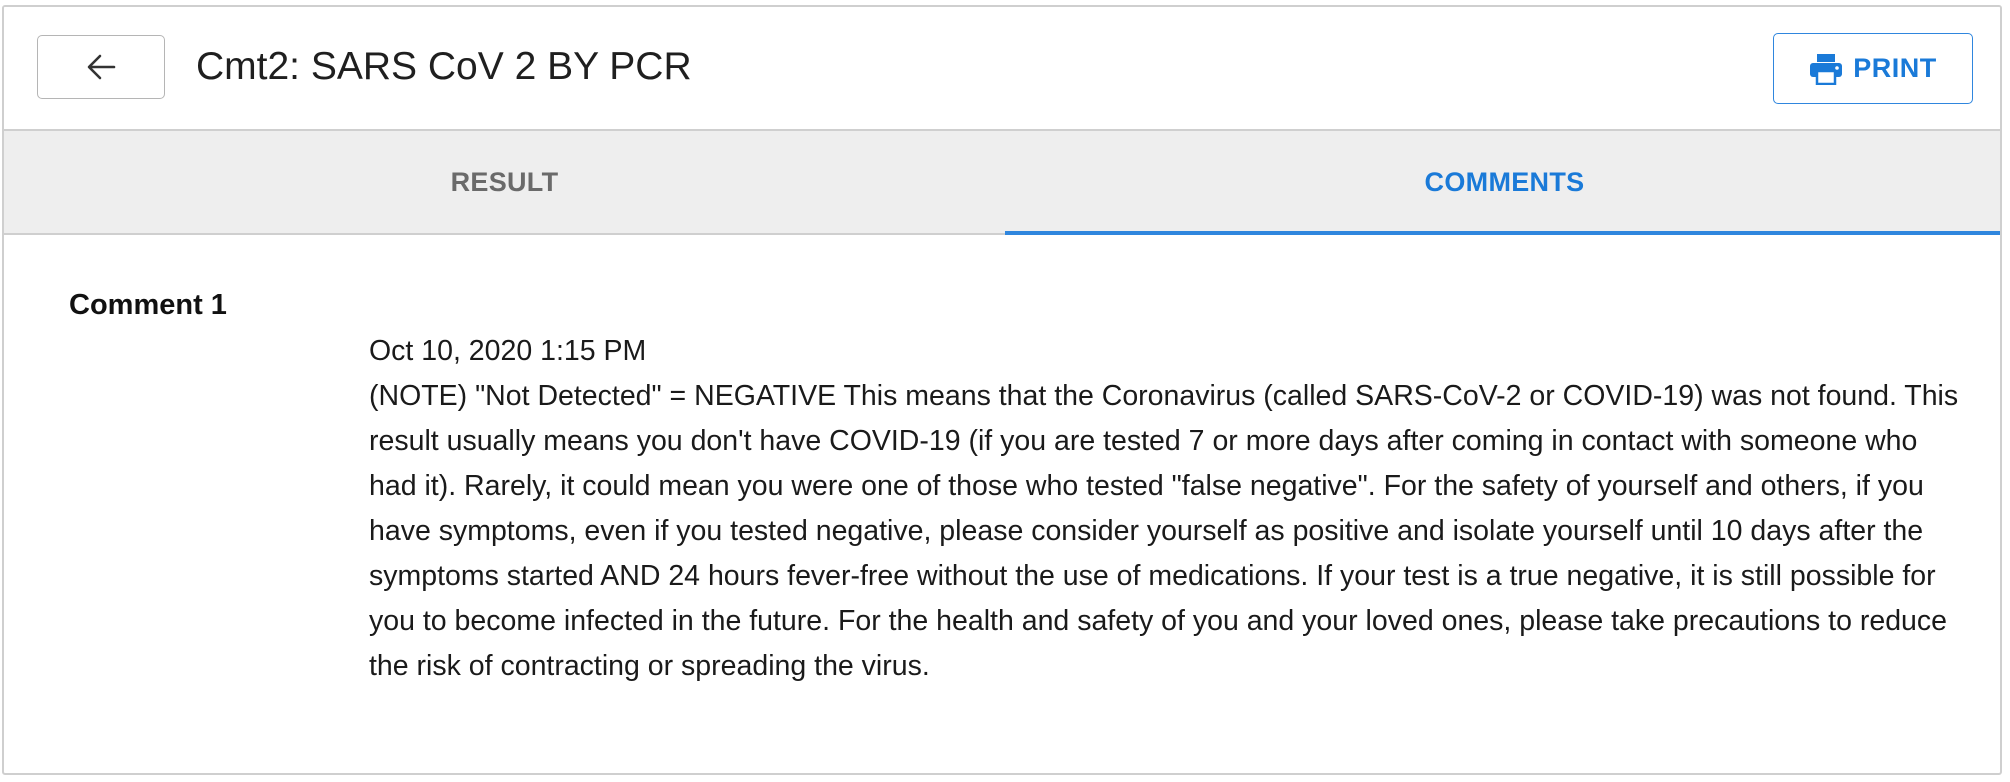  I want to click on tab-comments-label: COMMENTS, so click(1504, 181).